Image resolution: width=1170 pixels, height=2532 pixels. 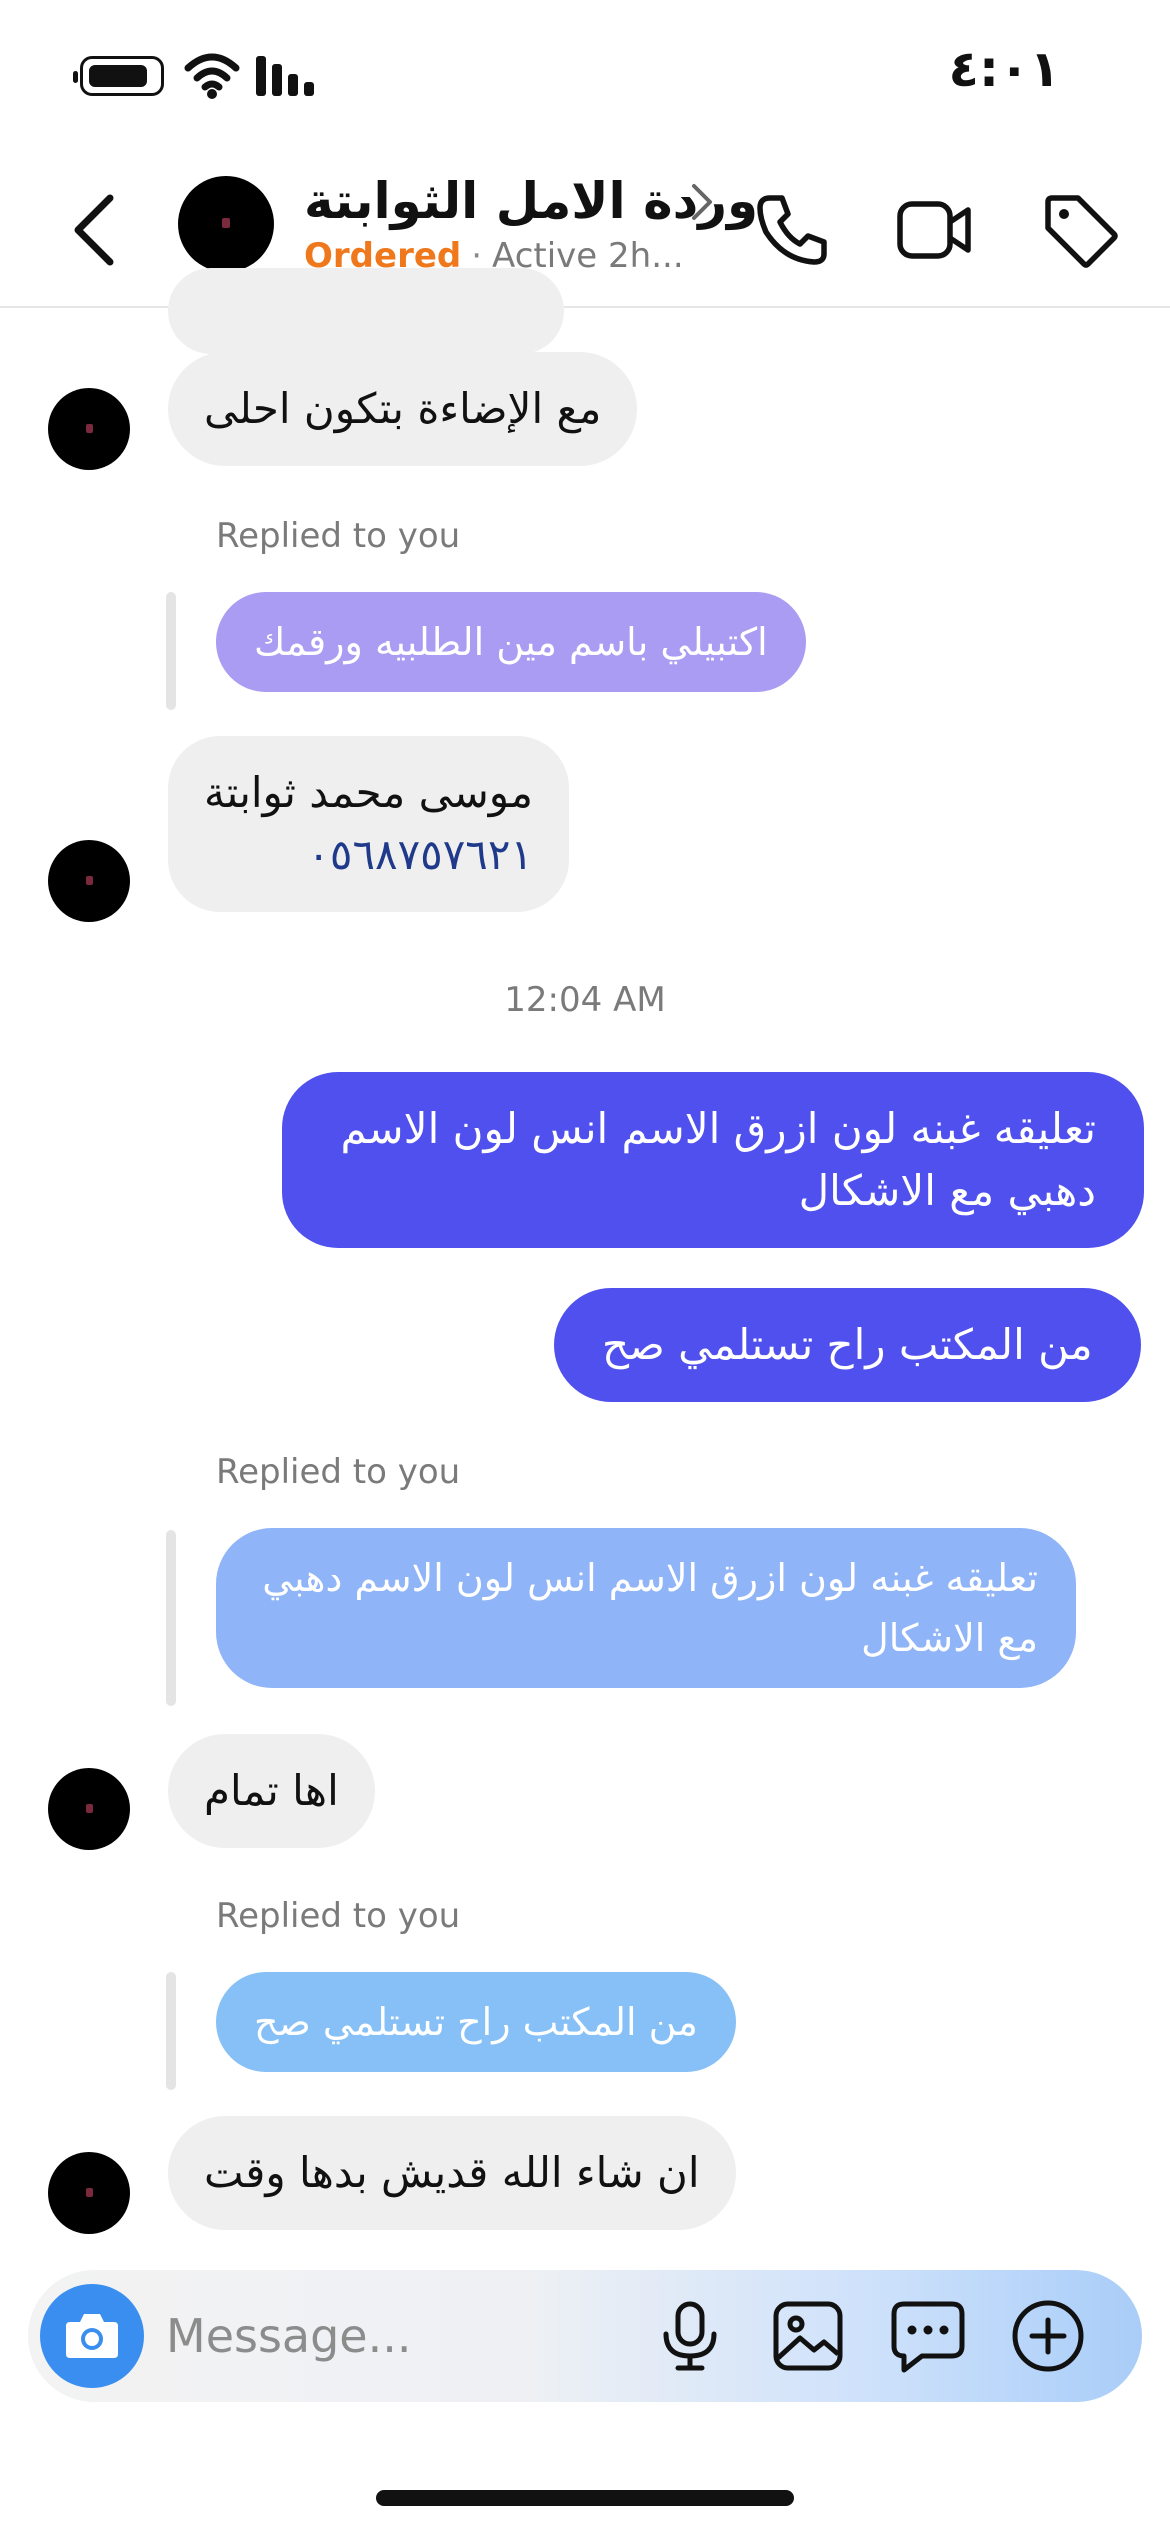 I want to click on timestamp: 12:04 AM, so click(x=585, y=1000).